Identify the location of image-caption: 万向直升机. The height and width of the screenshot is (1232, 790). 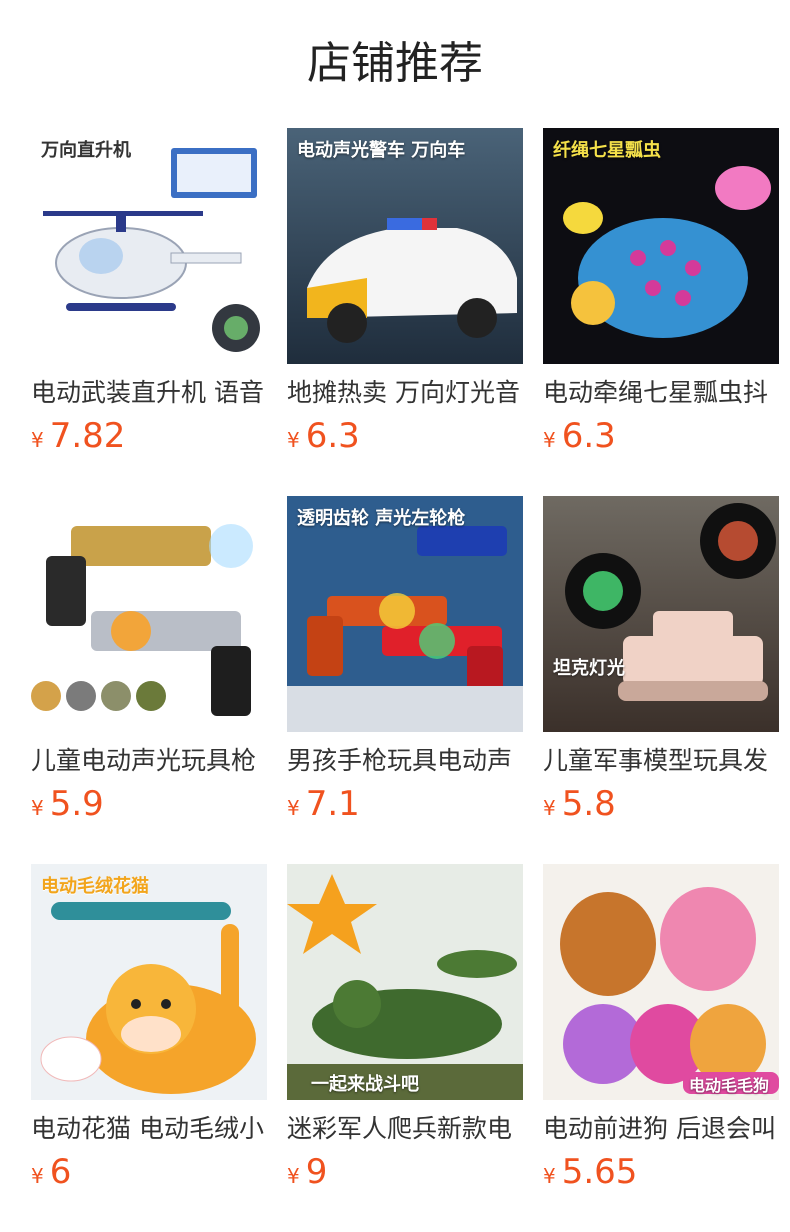
(86, 150).